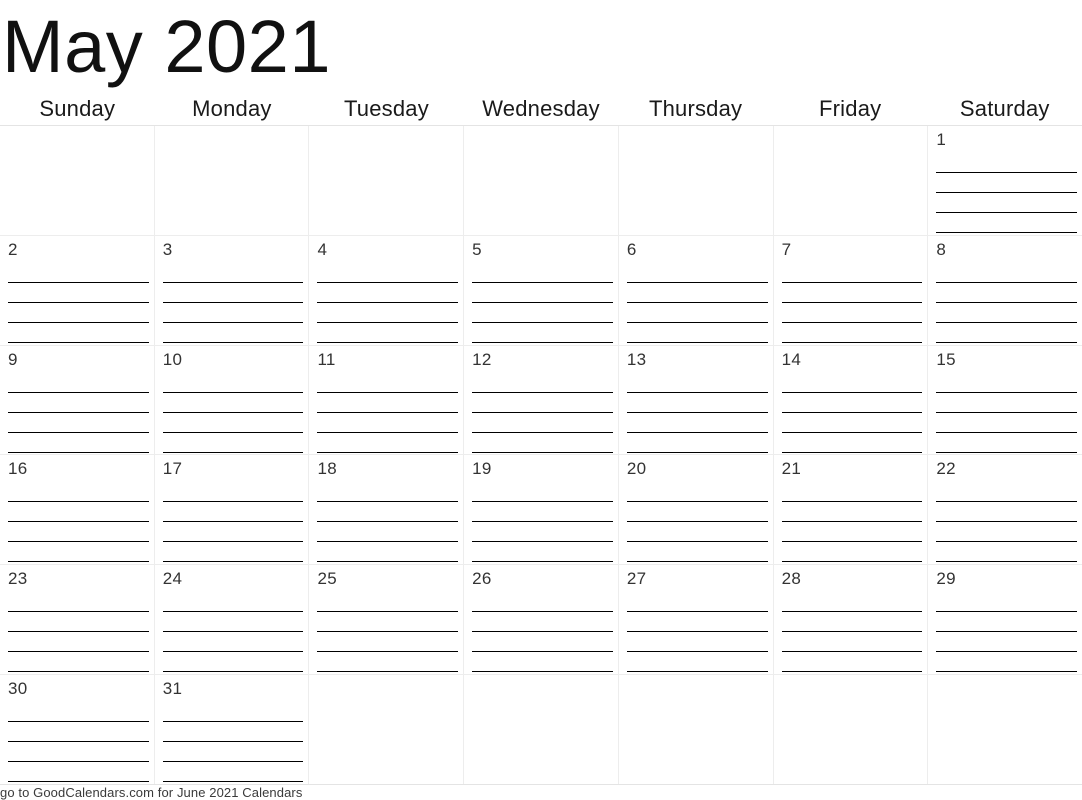 This screenshot has height=800, width=1082. I want to click on day-cell: 29, so click(1005, 619).